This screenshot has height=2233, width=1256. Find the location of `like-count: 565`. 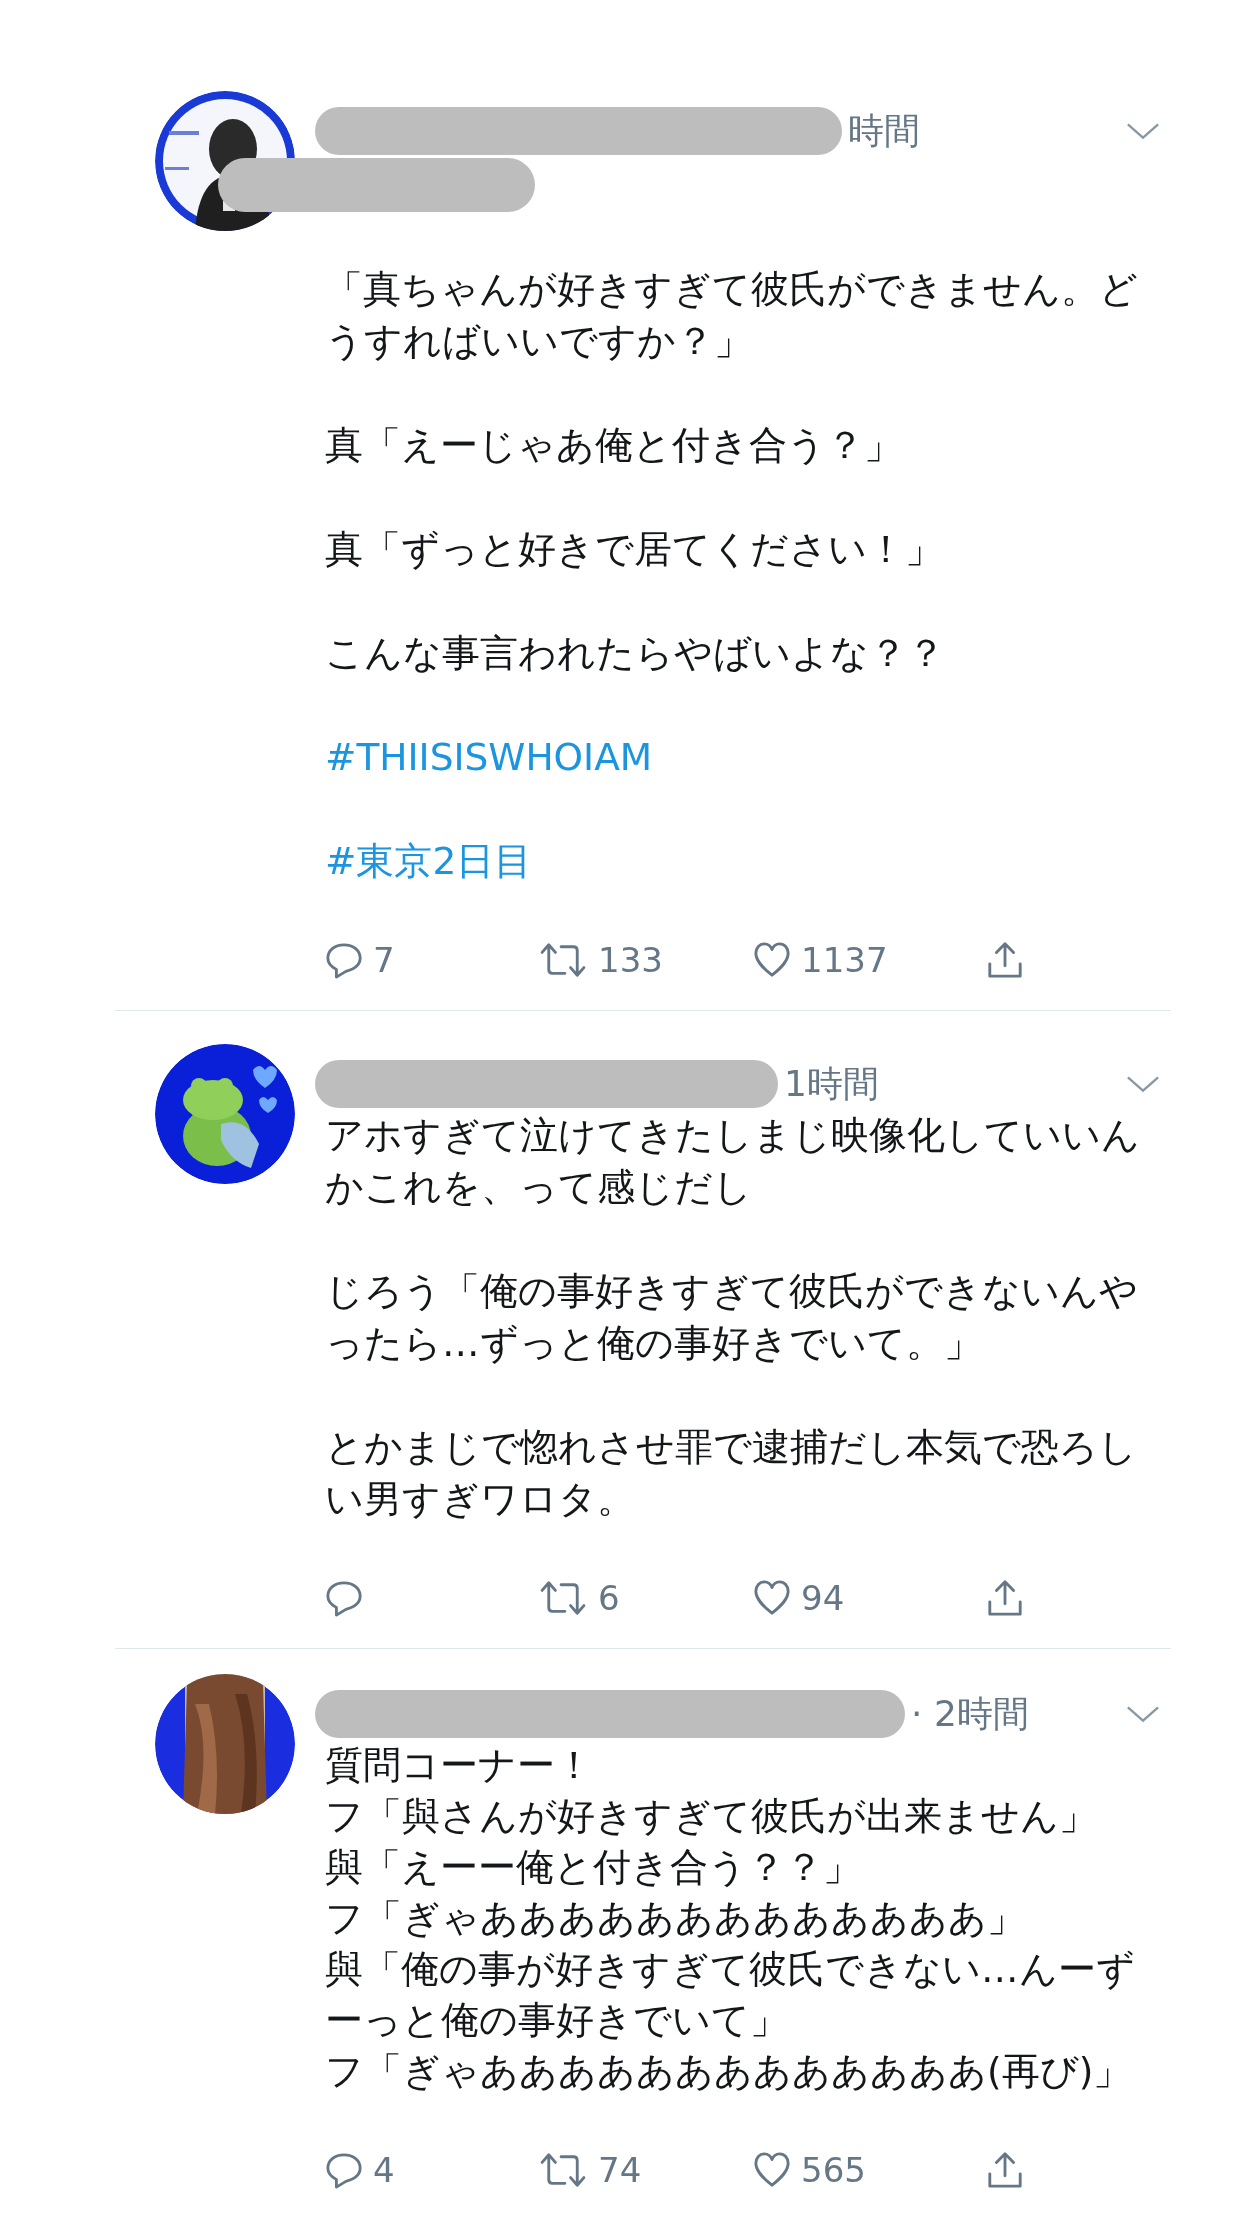

like-count: 565 is located at coordinates (833, 2170).